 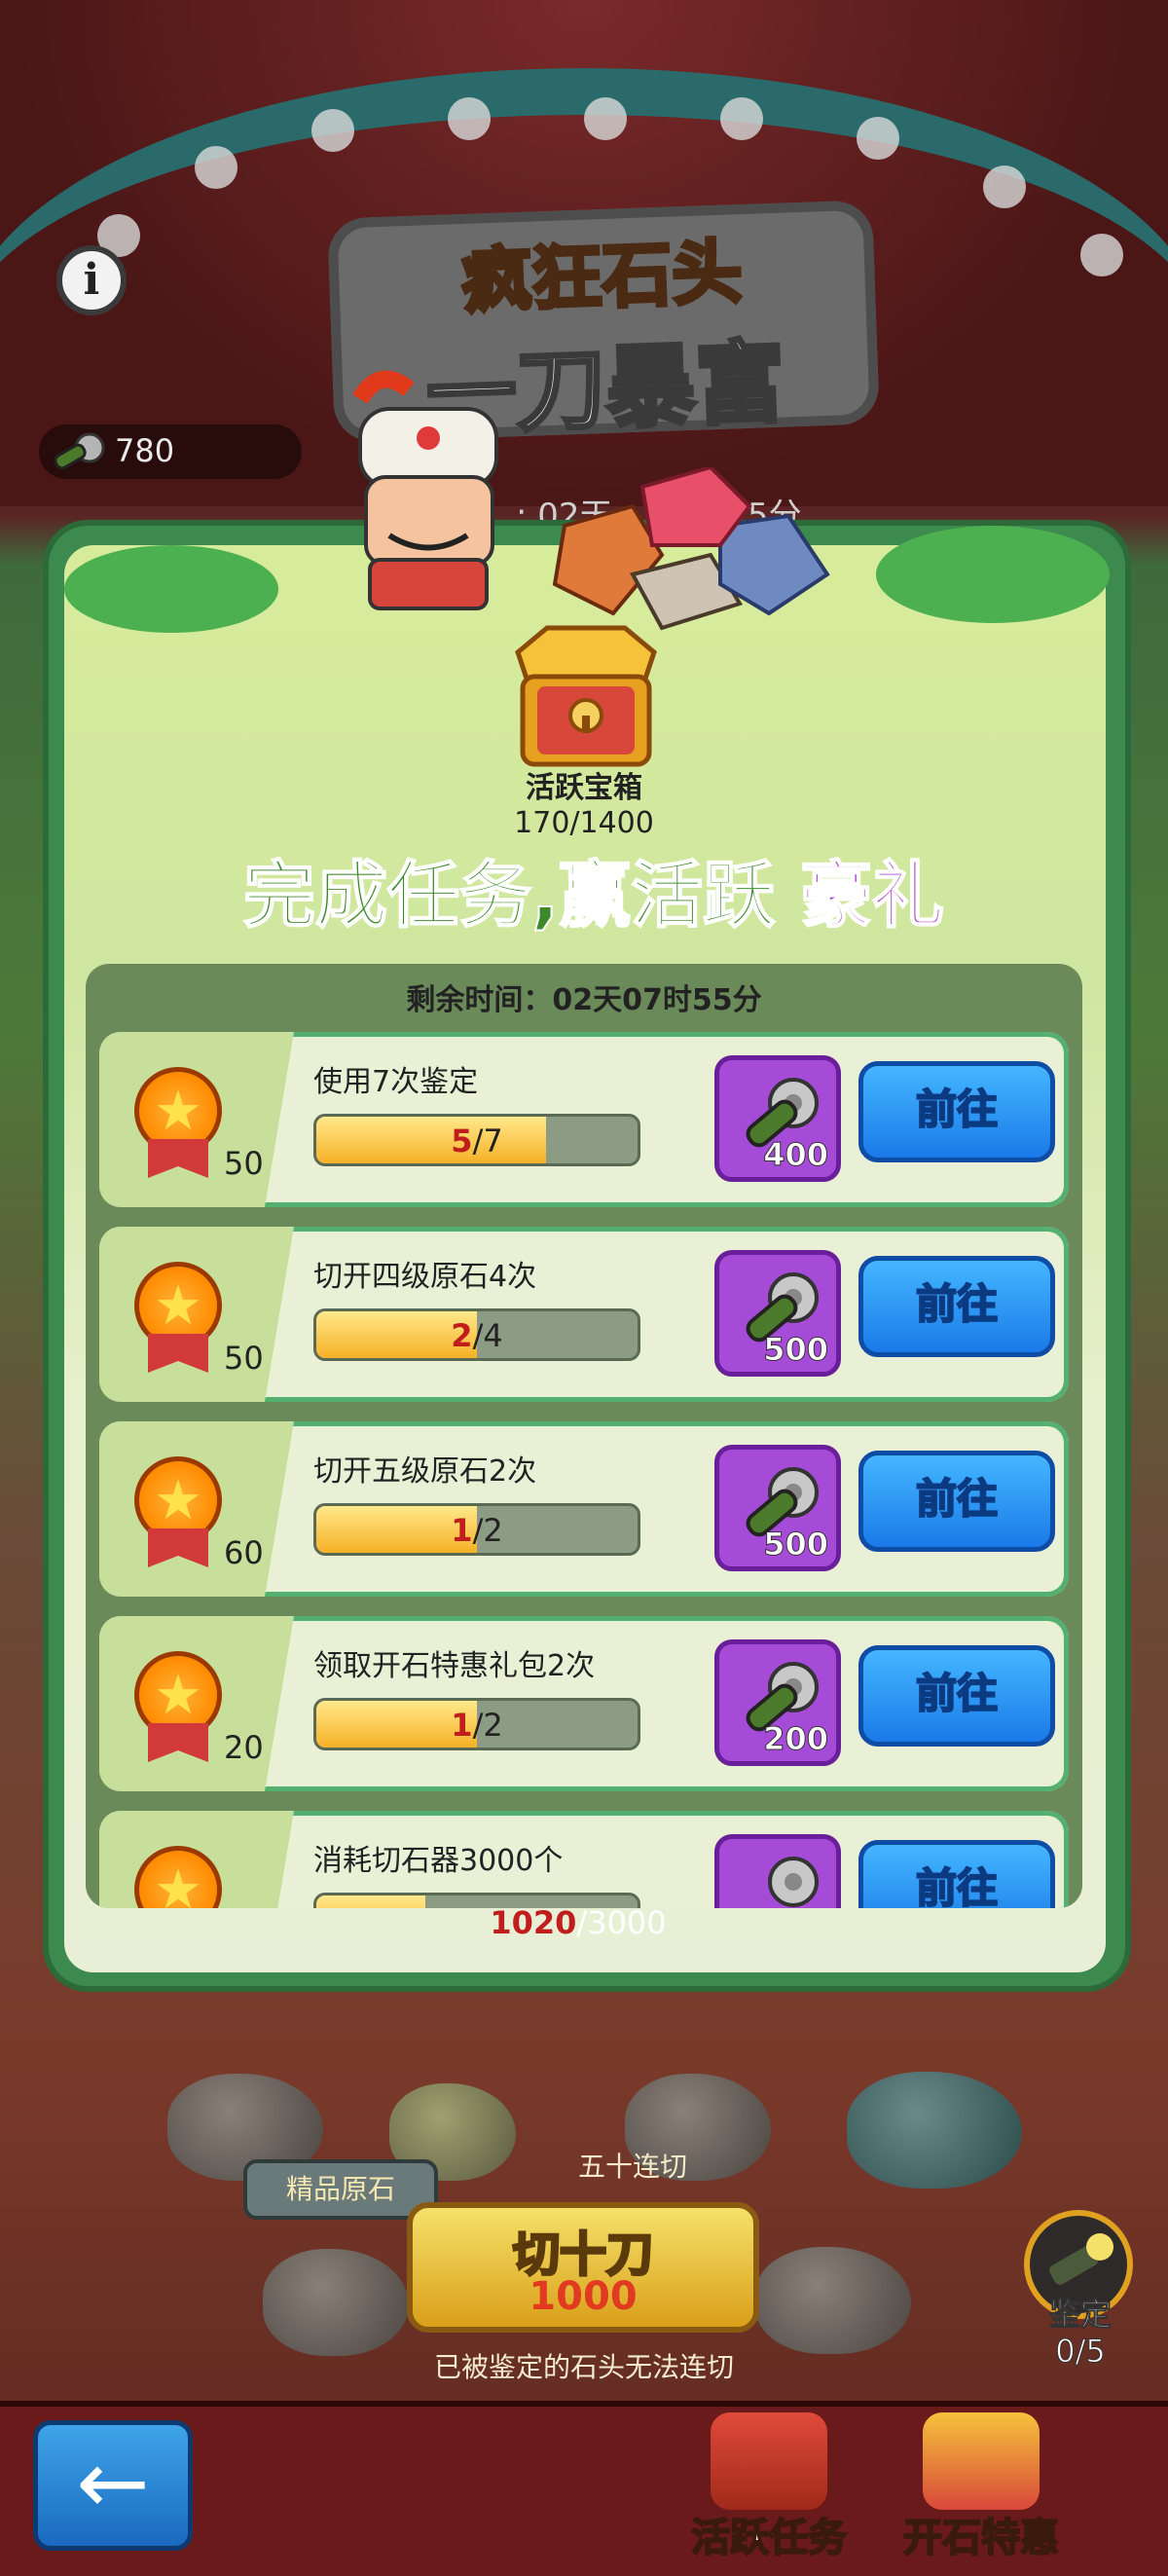 I want to click on task-row: ★ 60 切开五级原石2次 1/2 500 前往, so click(x=584, y=1509).